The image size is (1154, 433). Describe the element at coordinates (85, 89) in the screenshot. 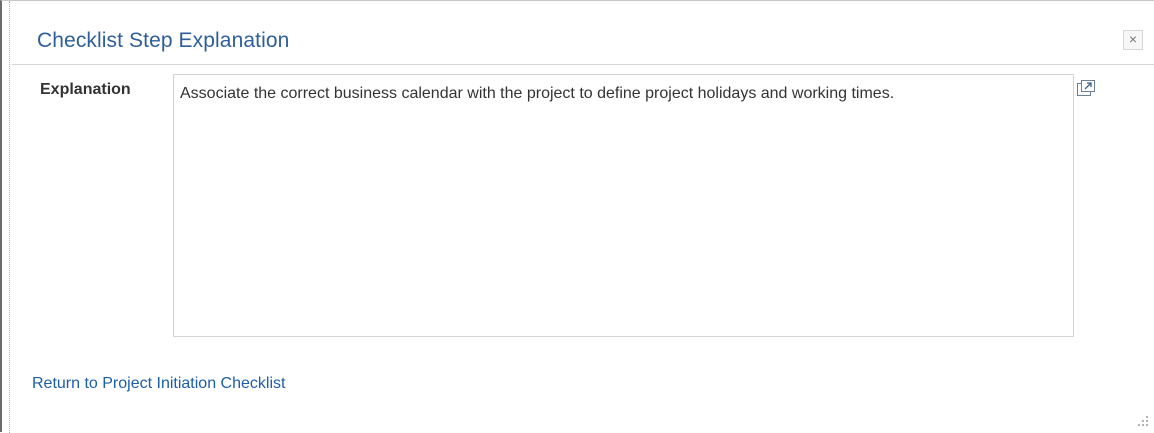

I see `explanation-label: Explanation` at that location.